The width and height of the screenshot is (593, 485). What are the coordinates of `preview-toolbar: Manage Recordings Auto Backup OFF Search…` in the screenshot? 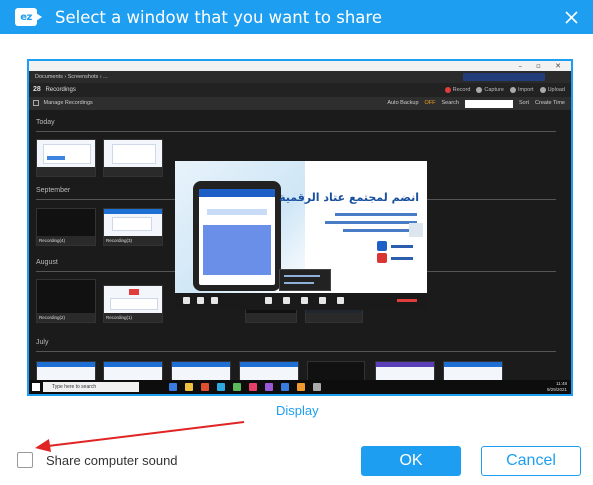 It's located at (300, 103).